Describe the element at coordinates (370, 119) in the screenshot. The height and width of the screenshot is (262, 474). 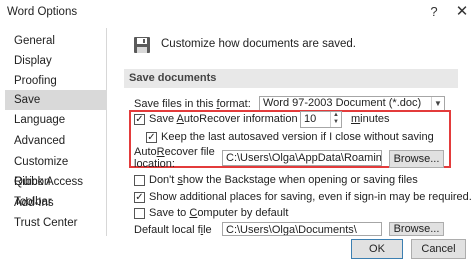
I see `minutes-label: minutes` at that location.